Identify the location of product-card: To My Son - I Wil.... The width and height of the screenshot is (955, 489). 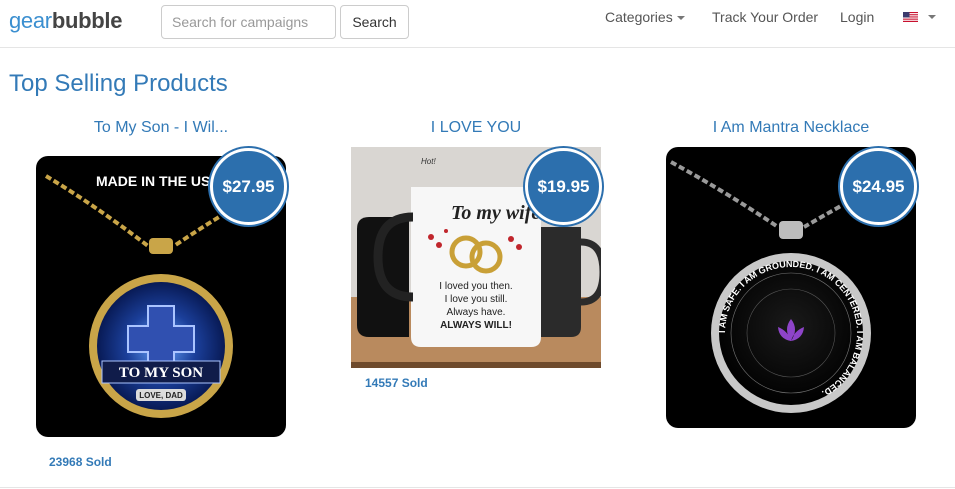
(161, 128).